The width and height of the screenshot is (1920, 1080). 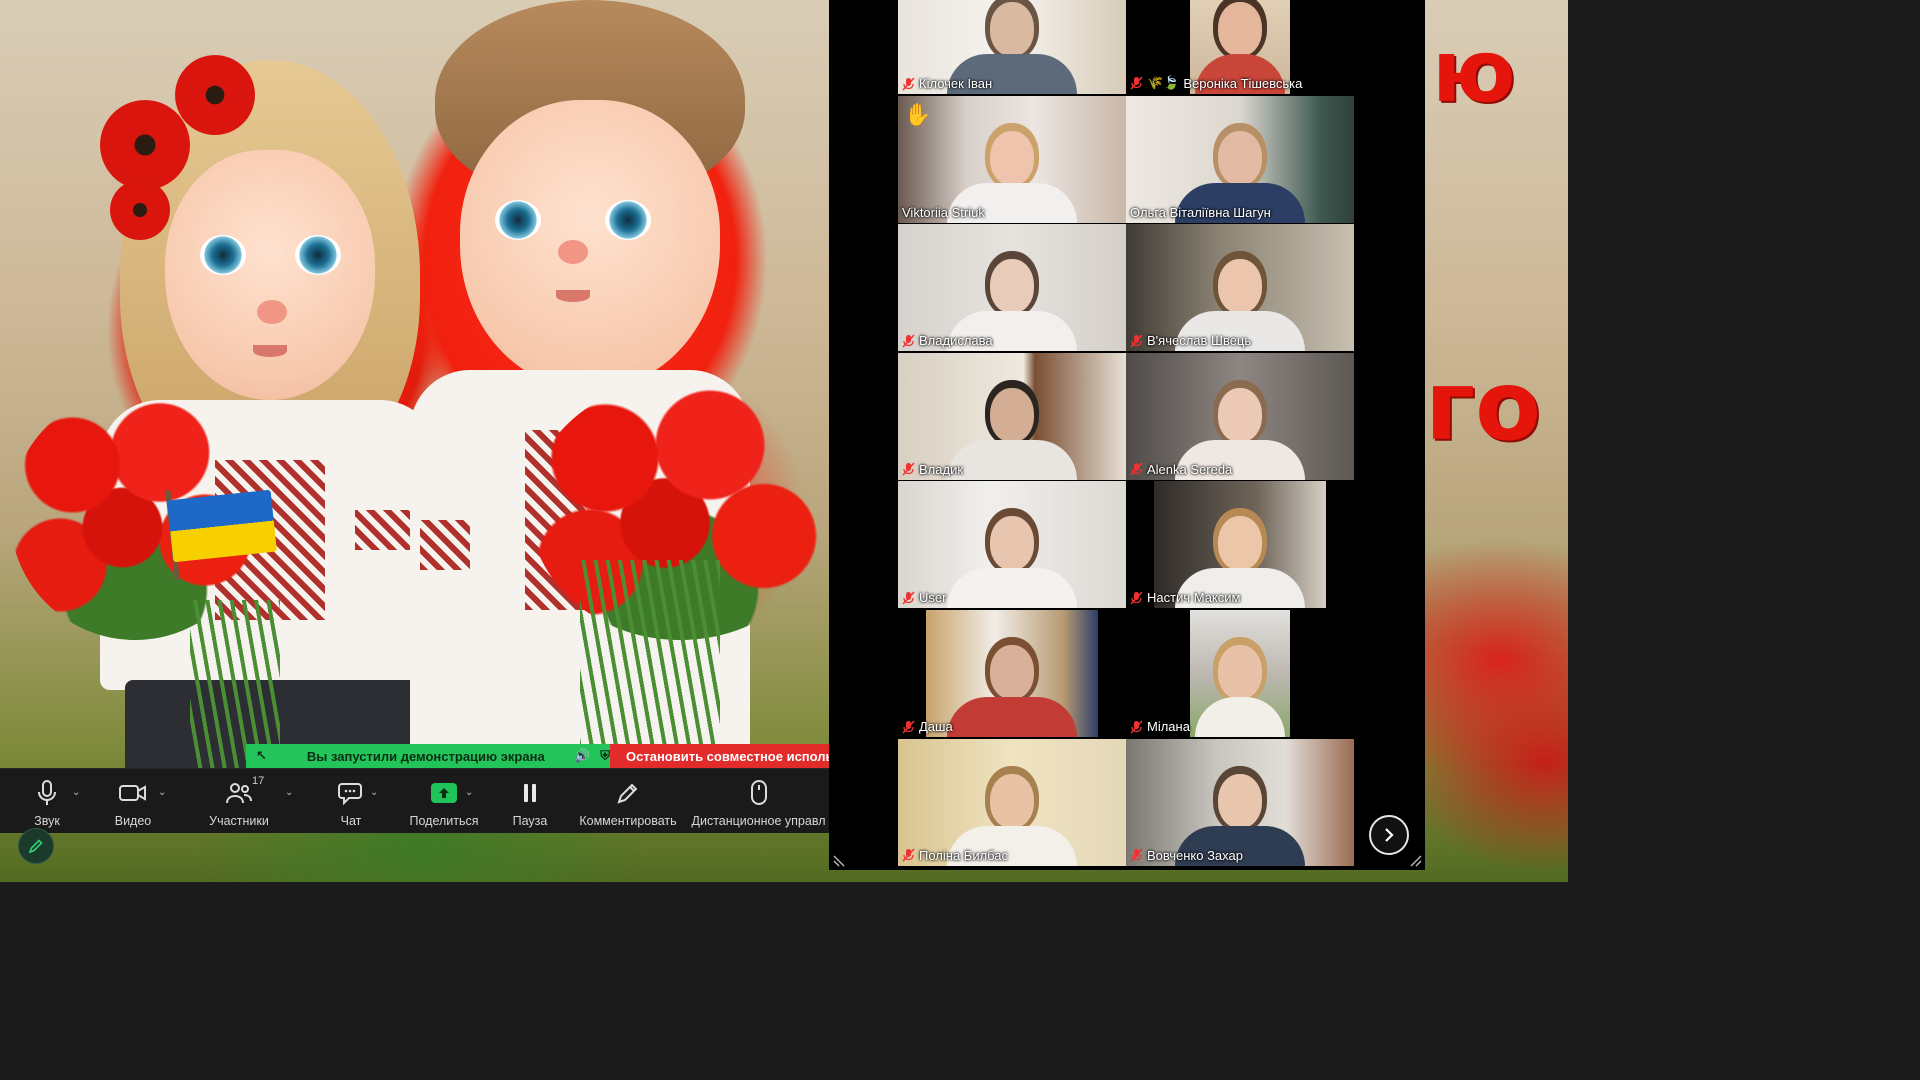 I want to click on participant-tile: Поліна Билбас, so click(x=1012, y=802).